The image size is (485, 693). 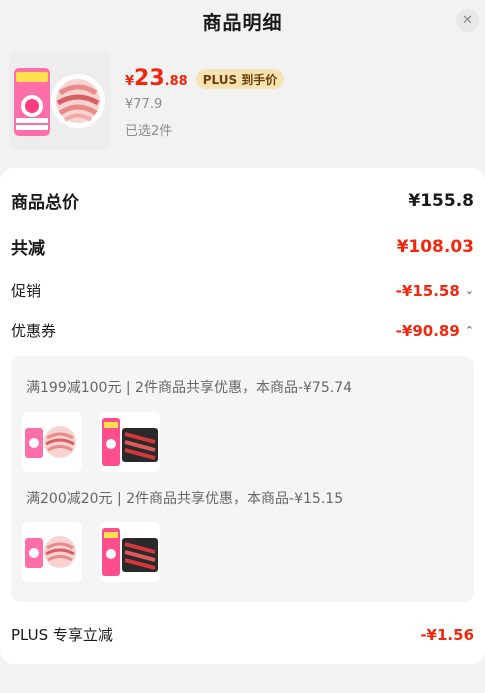 I want to click on lamb-roll-product-image, so click(x=60, y=101).